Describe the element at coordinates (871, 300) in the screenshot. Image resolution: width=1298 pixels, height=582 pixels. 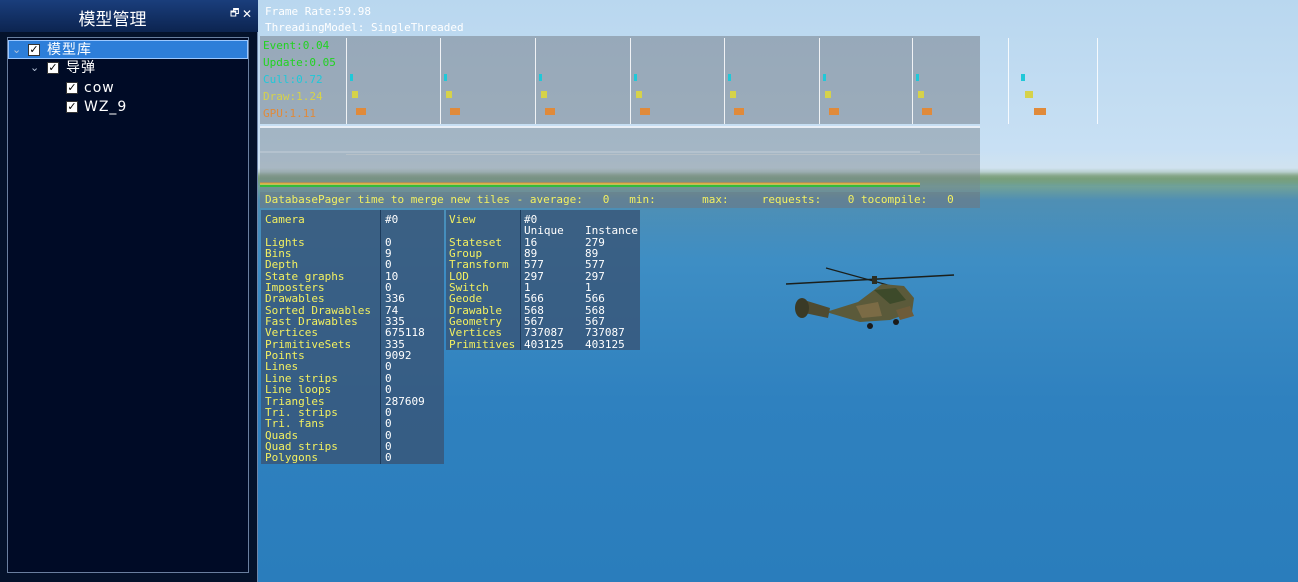
I see `helicopter-model` at that location.